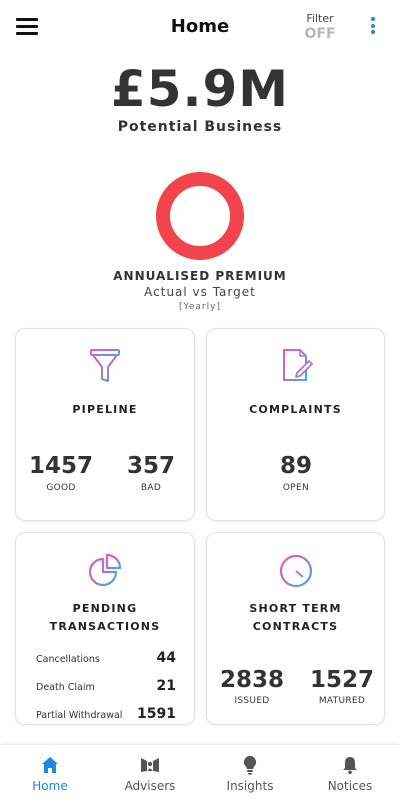  I want to click on page-title: Home, so click(200, 26).